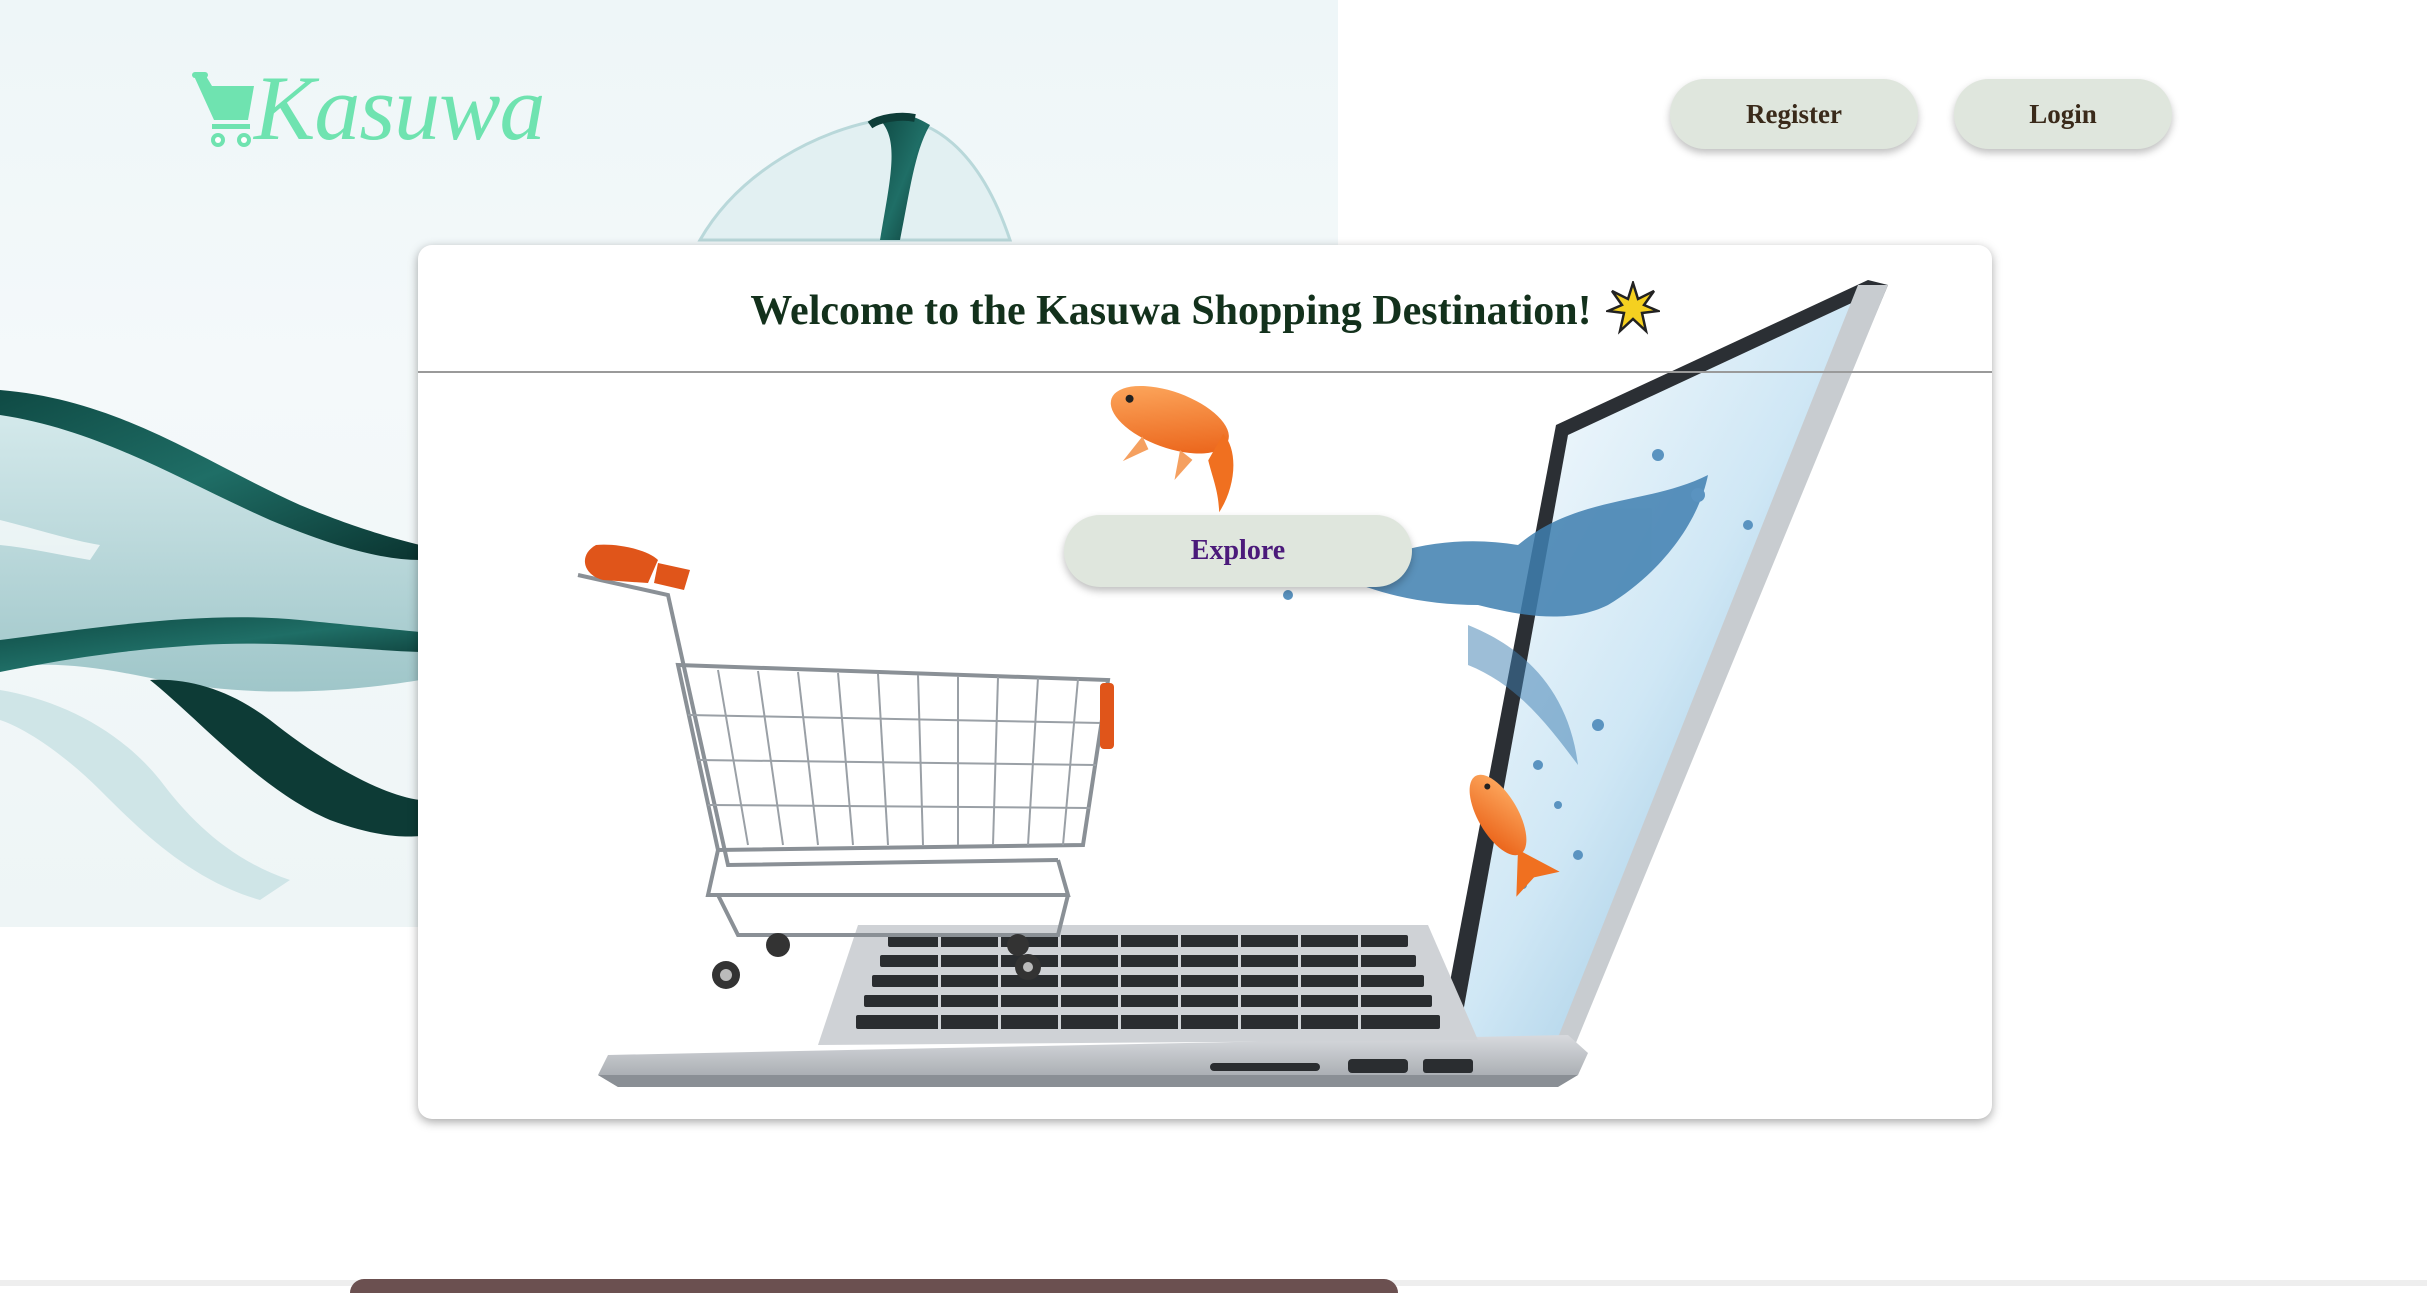 The image size is (2427, 1293). Describe the element at coordinates (400, 108) in the screenshot. I see `logo-text: Kasuwa` at that location.